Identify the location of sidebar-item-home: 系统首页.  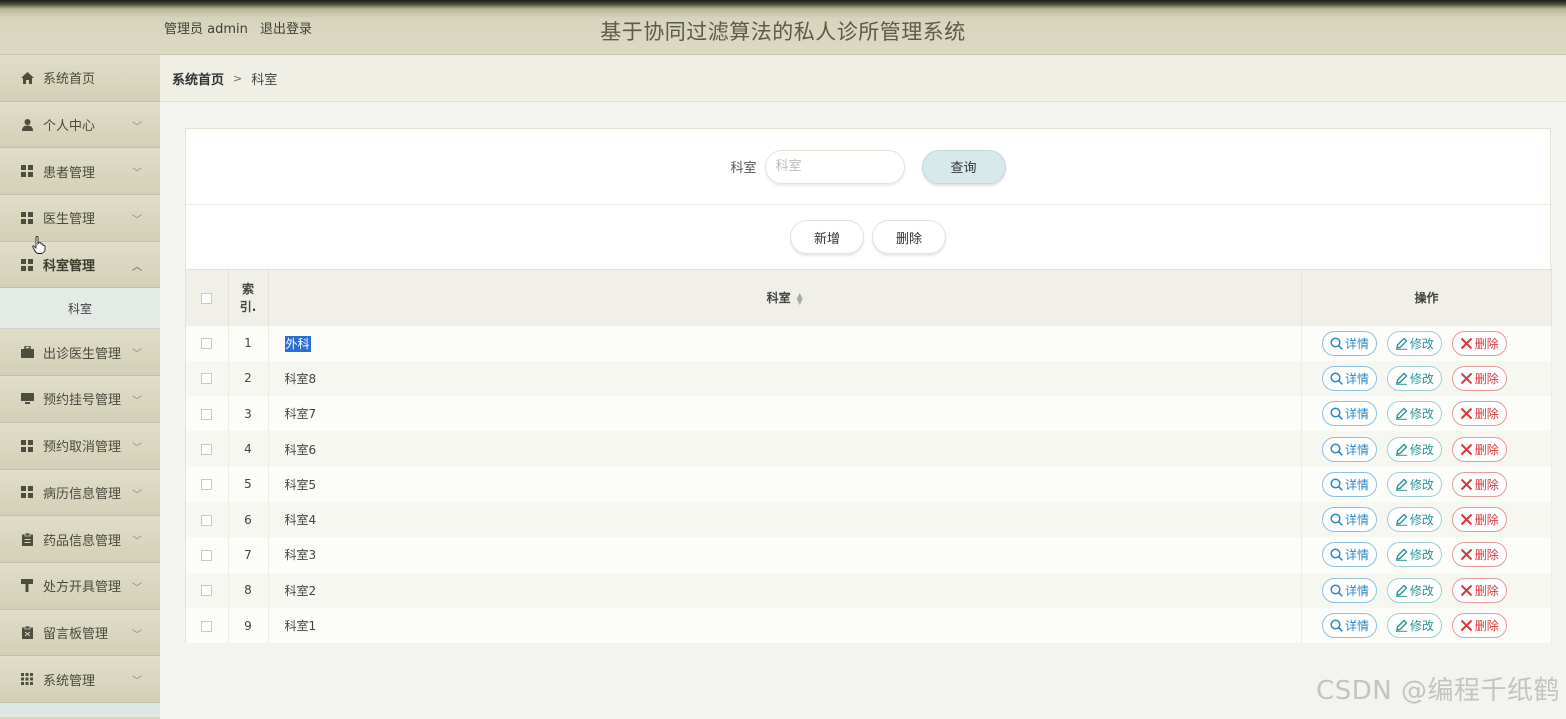
(80, 78).